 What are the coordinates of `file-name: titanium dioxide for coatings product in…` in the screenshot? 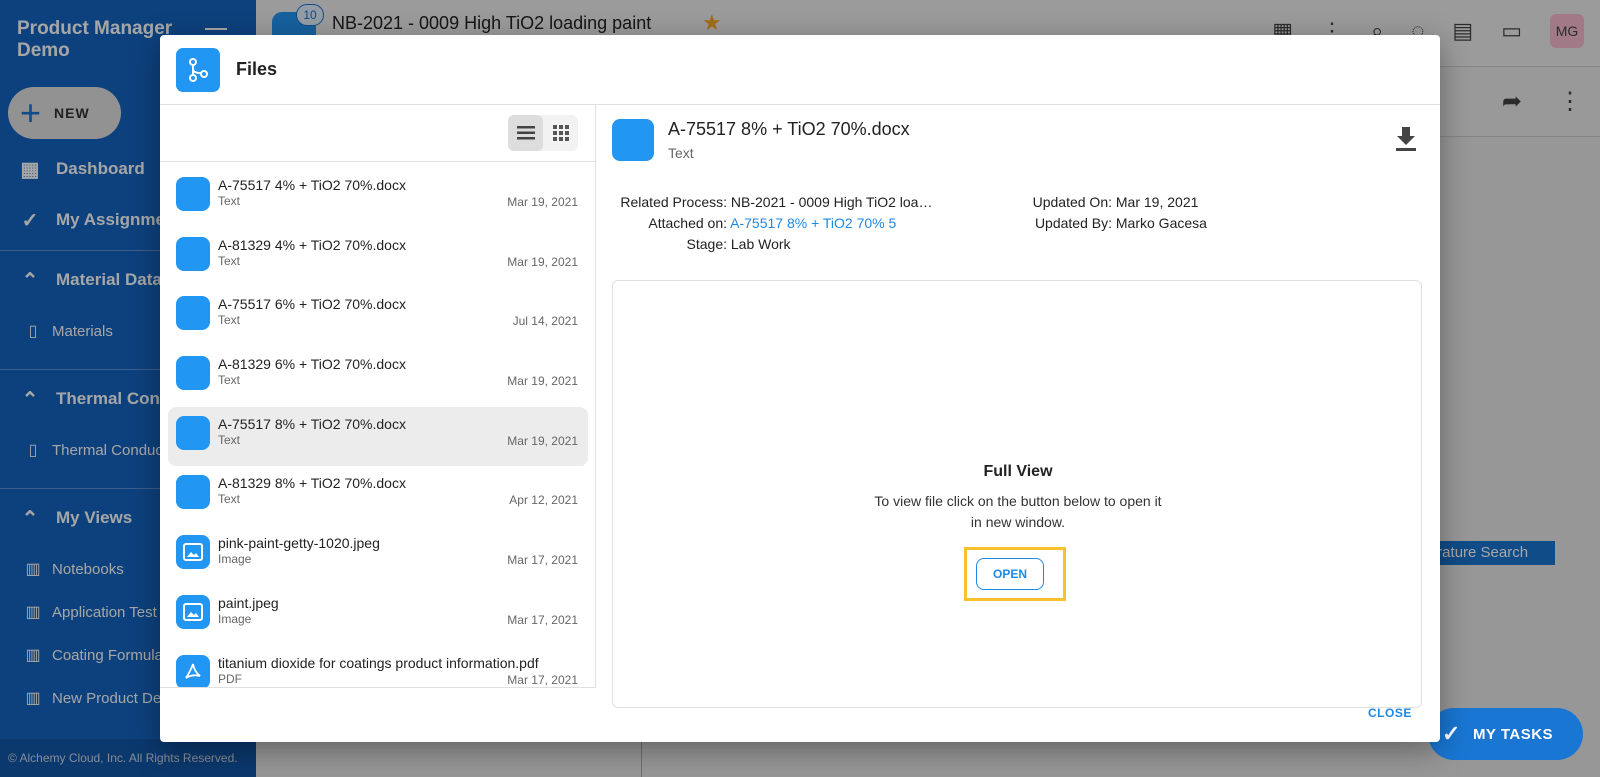 It's located at (378, 662).